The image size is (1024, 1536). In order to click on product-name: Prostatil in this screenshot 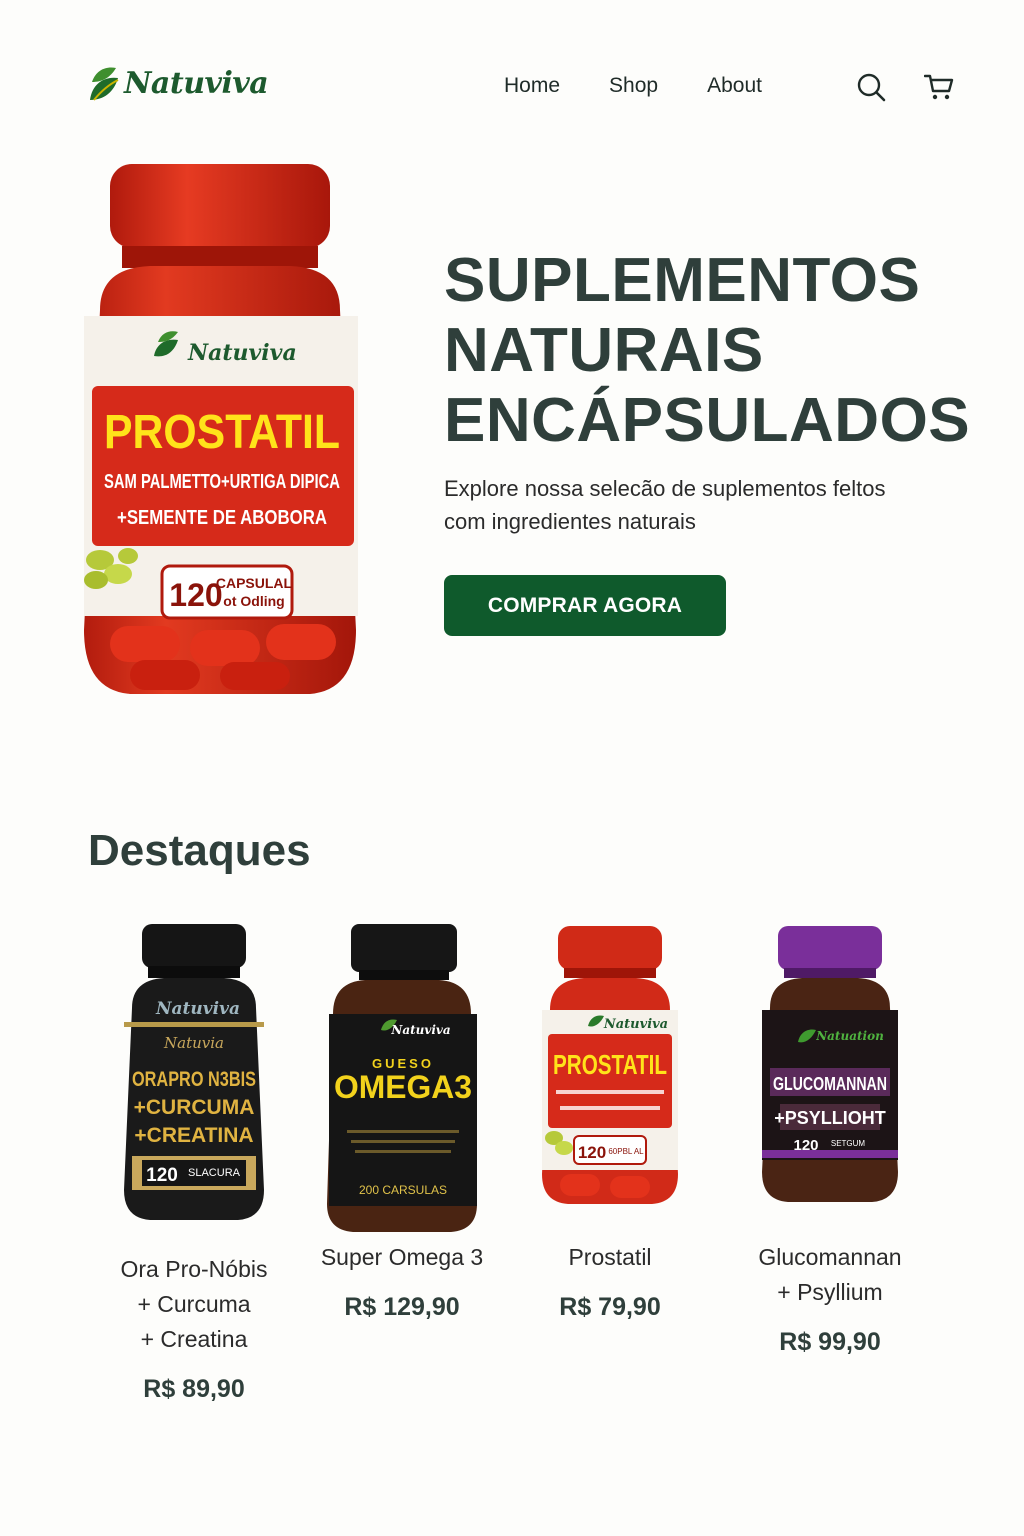, I will do `click(610, 1257)`.